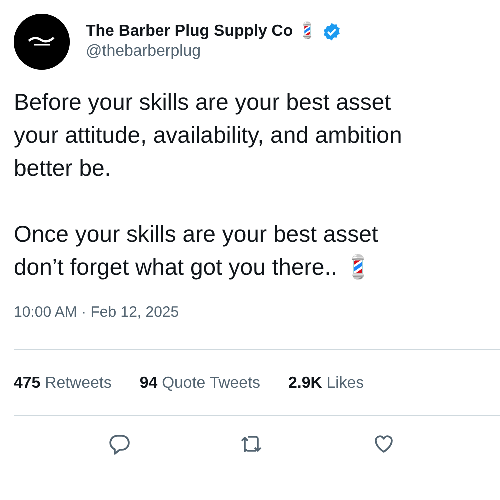  What do you see at coordinates (202, 32) in the screenshot?
I see `display-name: The Barber Plug Supply Co 💈` at bounding box center [202, 32].